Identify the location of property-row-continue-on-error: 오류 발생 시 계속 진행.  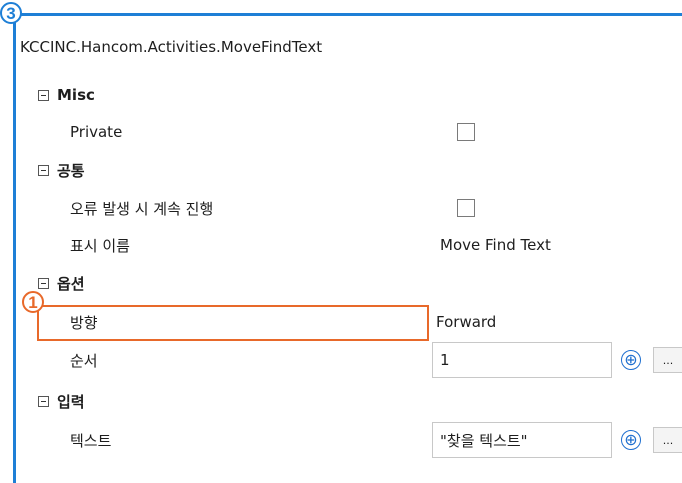
(349, 208).